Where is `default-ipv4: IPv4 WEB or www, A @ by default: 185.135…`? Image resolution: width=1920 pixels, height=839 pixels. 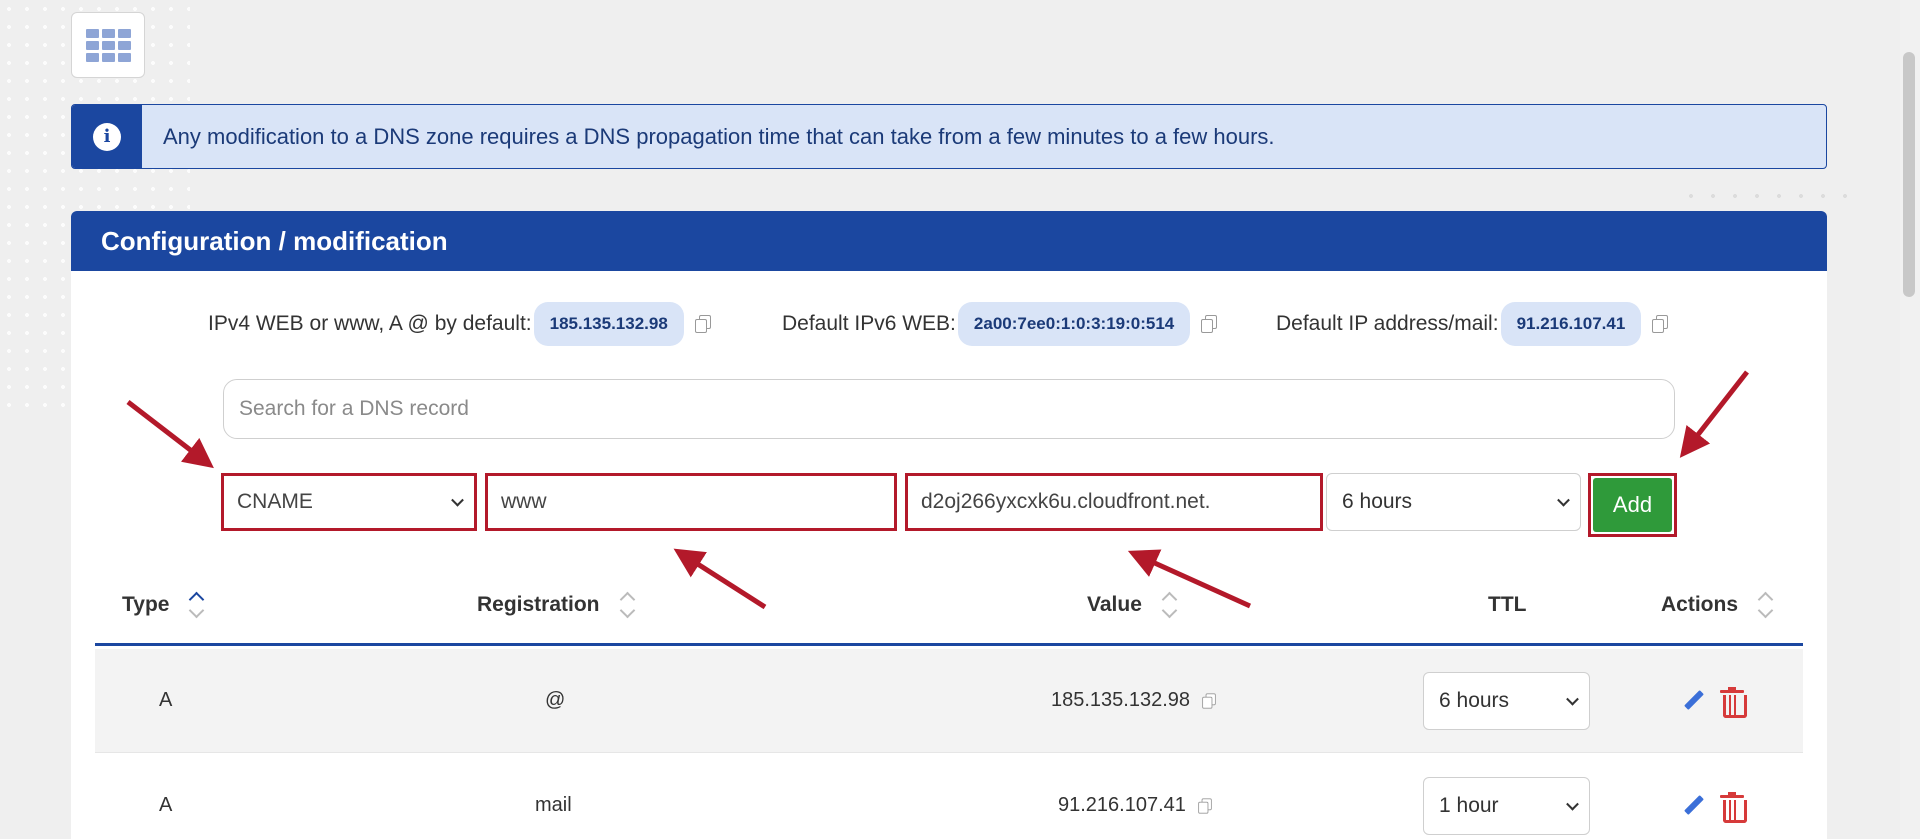 default-ipv4: IPv4 WEB or www, A @ by default: 185.135… is located at coordinates (460, 324).